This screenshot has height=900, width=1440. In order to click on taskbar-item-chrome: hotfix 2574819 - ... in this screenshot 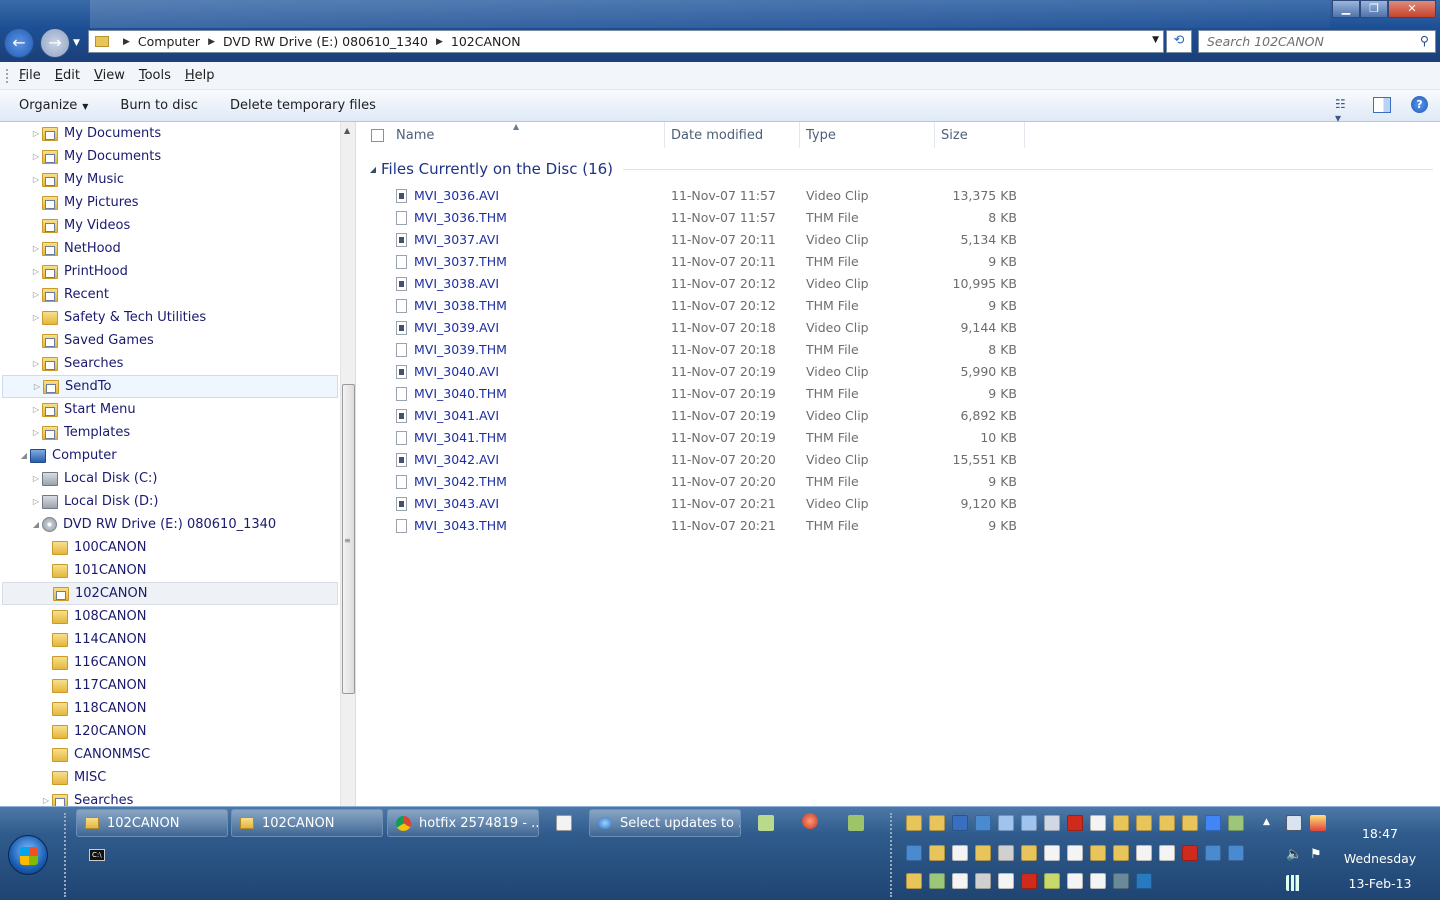, I will do `click(463, 823)`.